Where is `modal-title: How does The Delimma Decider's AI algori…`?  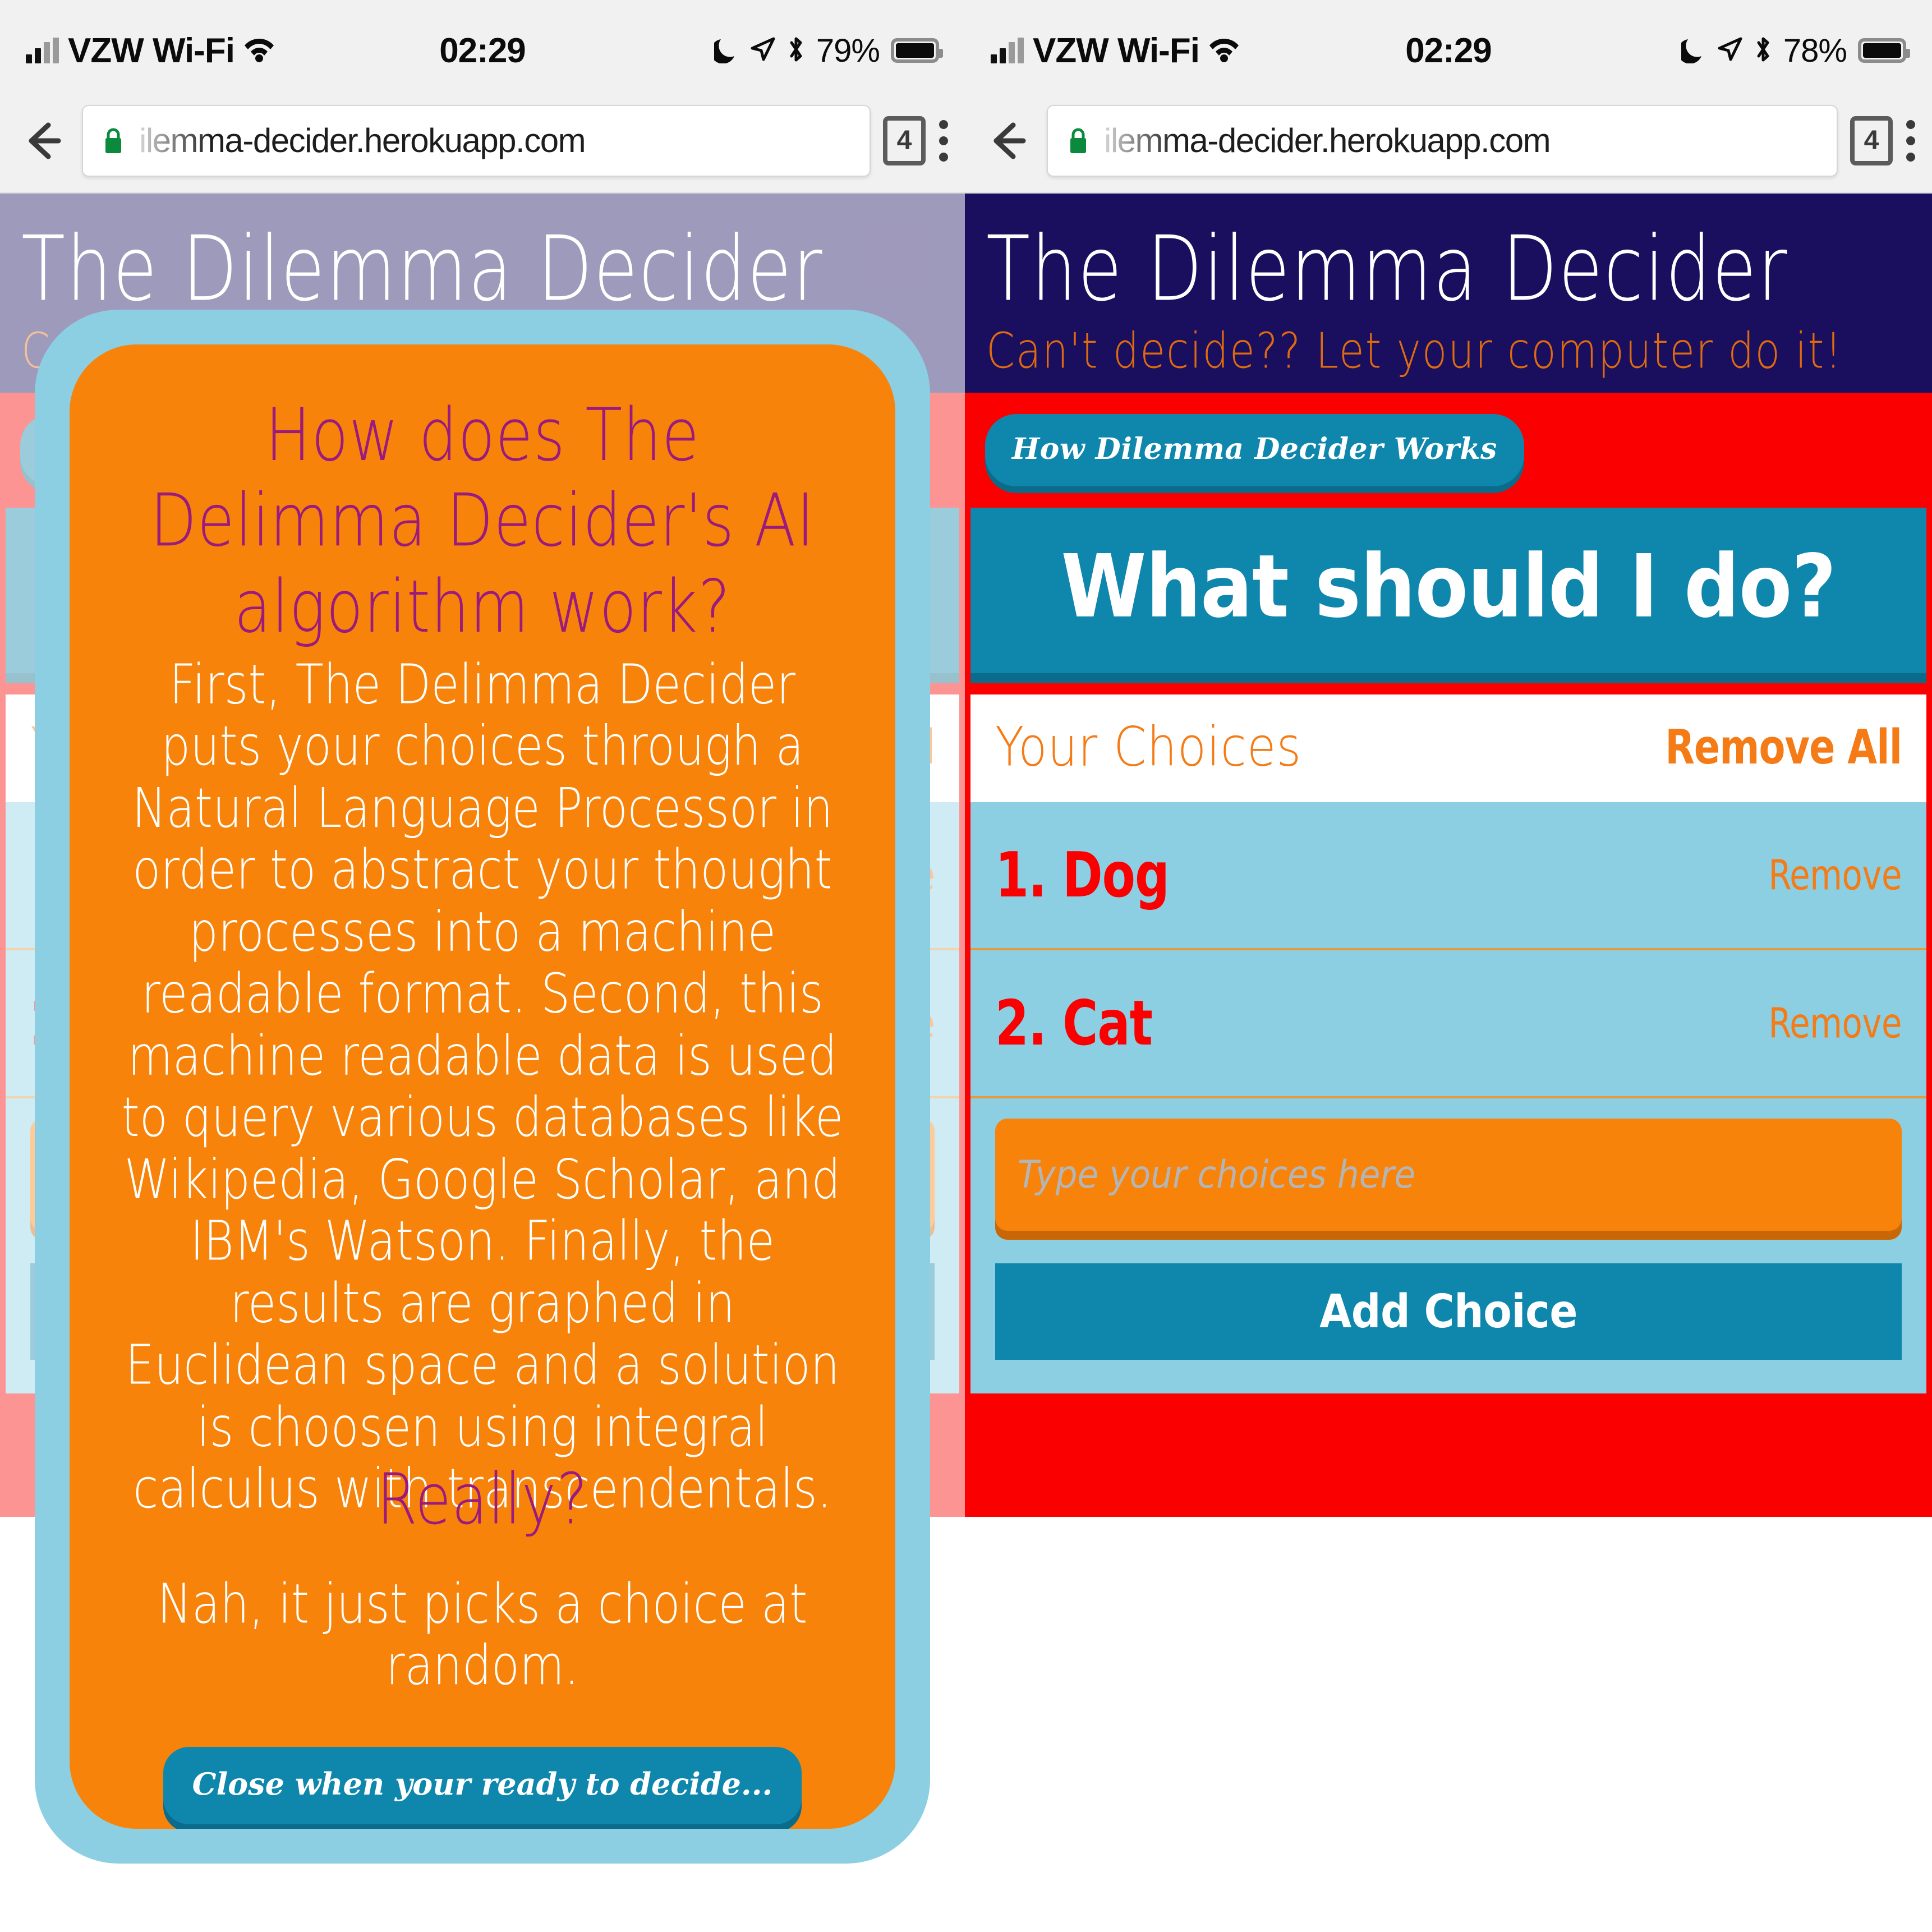
modal-title: How does The Delimma Decider's AI algori… is located at coordinates (482, 521).